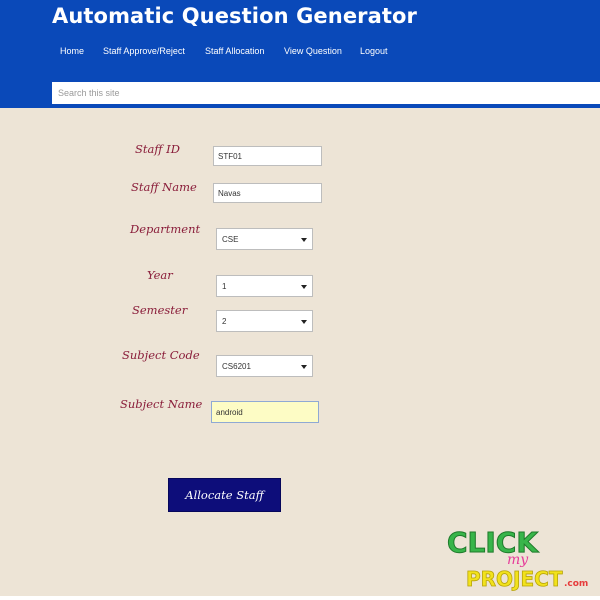 Image resolution: width=600 pixels, height=600 pixels. I want to click on subject-code-selected-value: CS6201, so click(236, 366).